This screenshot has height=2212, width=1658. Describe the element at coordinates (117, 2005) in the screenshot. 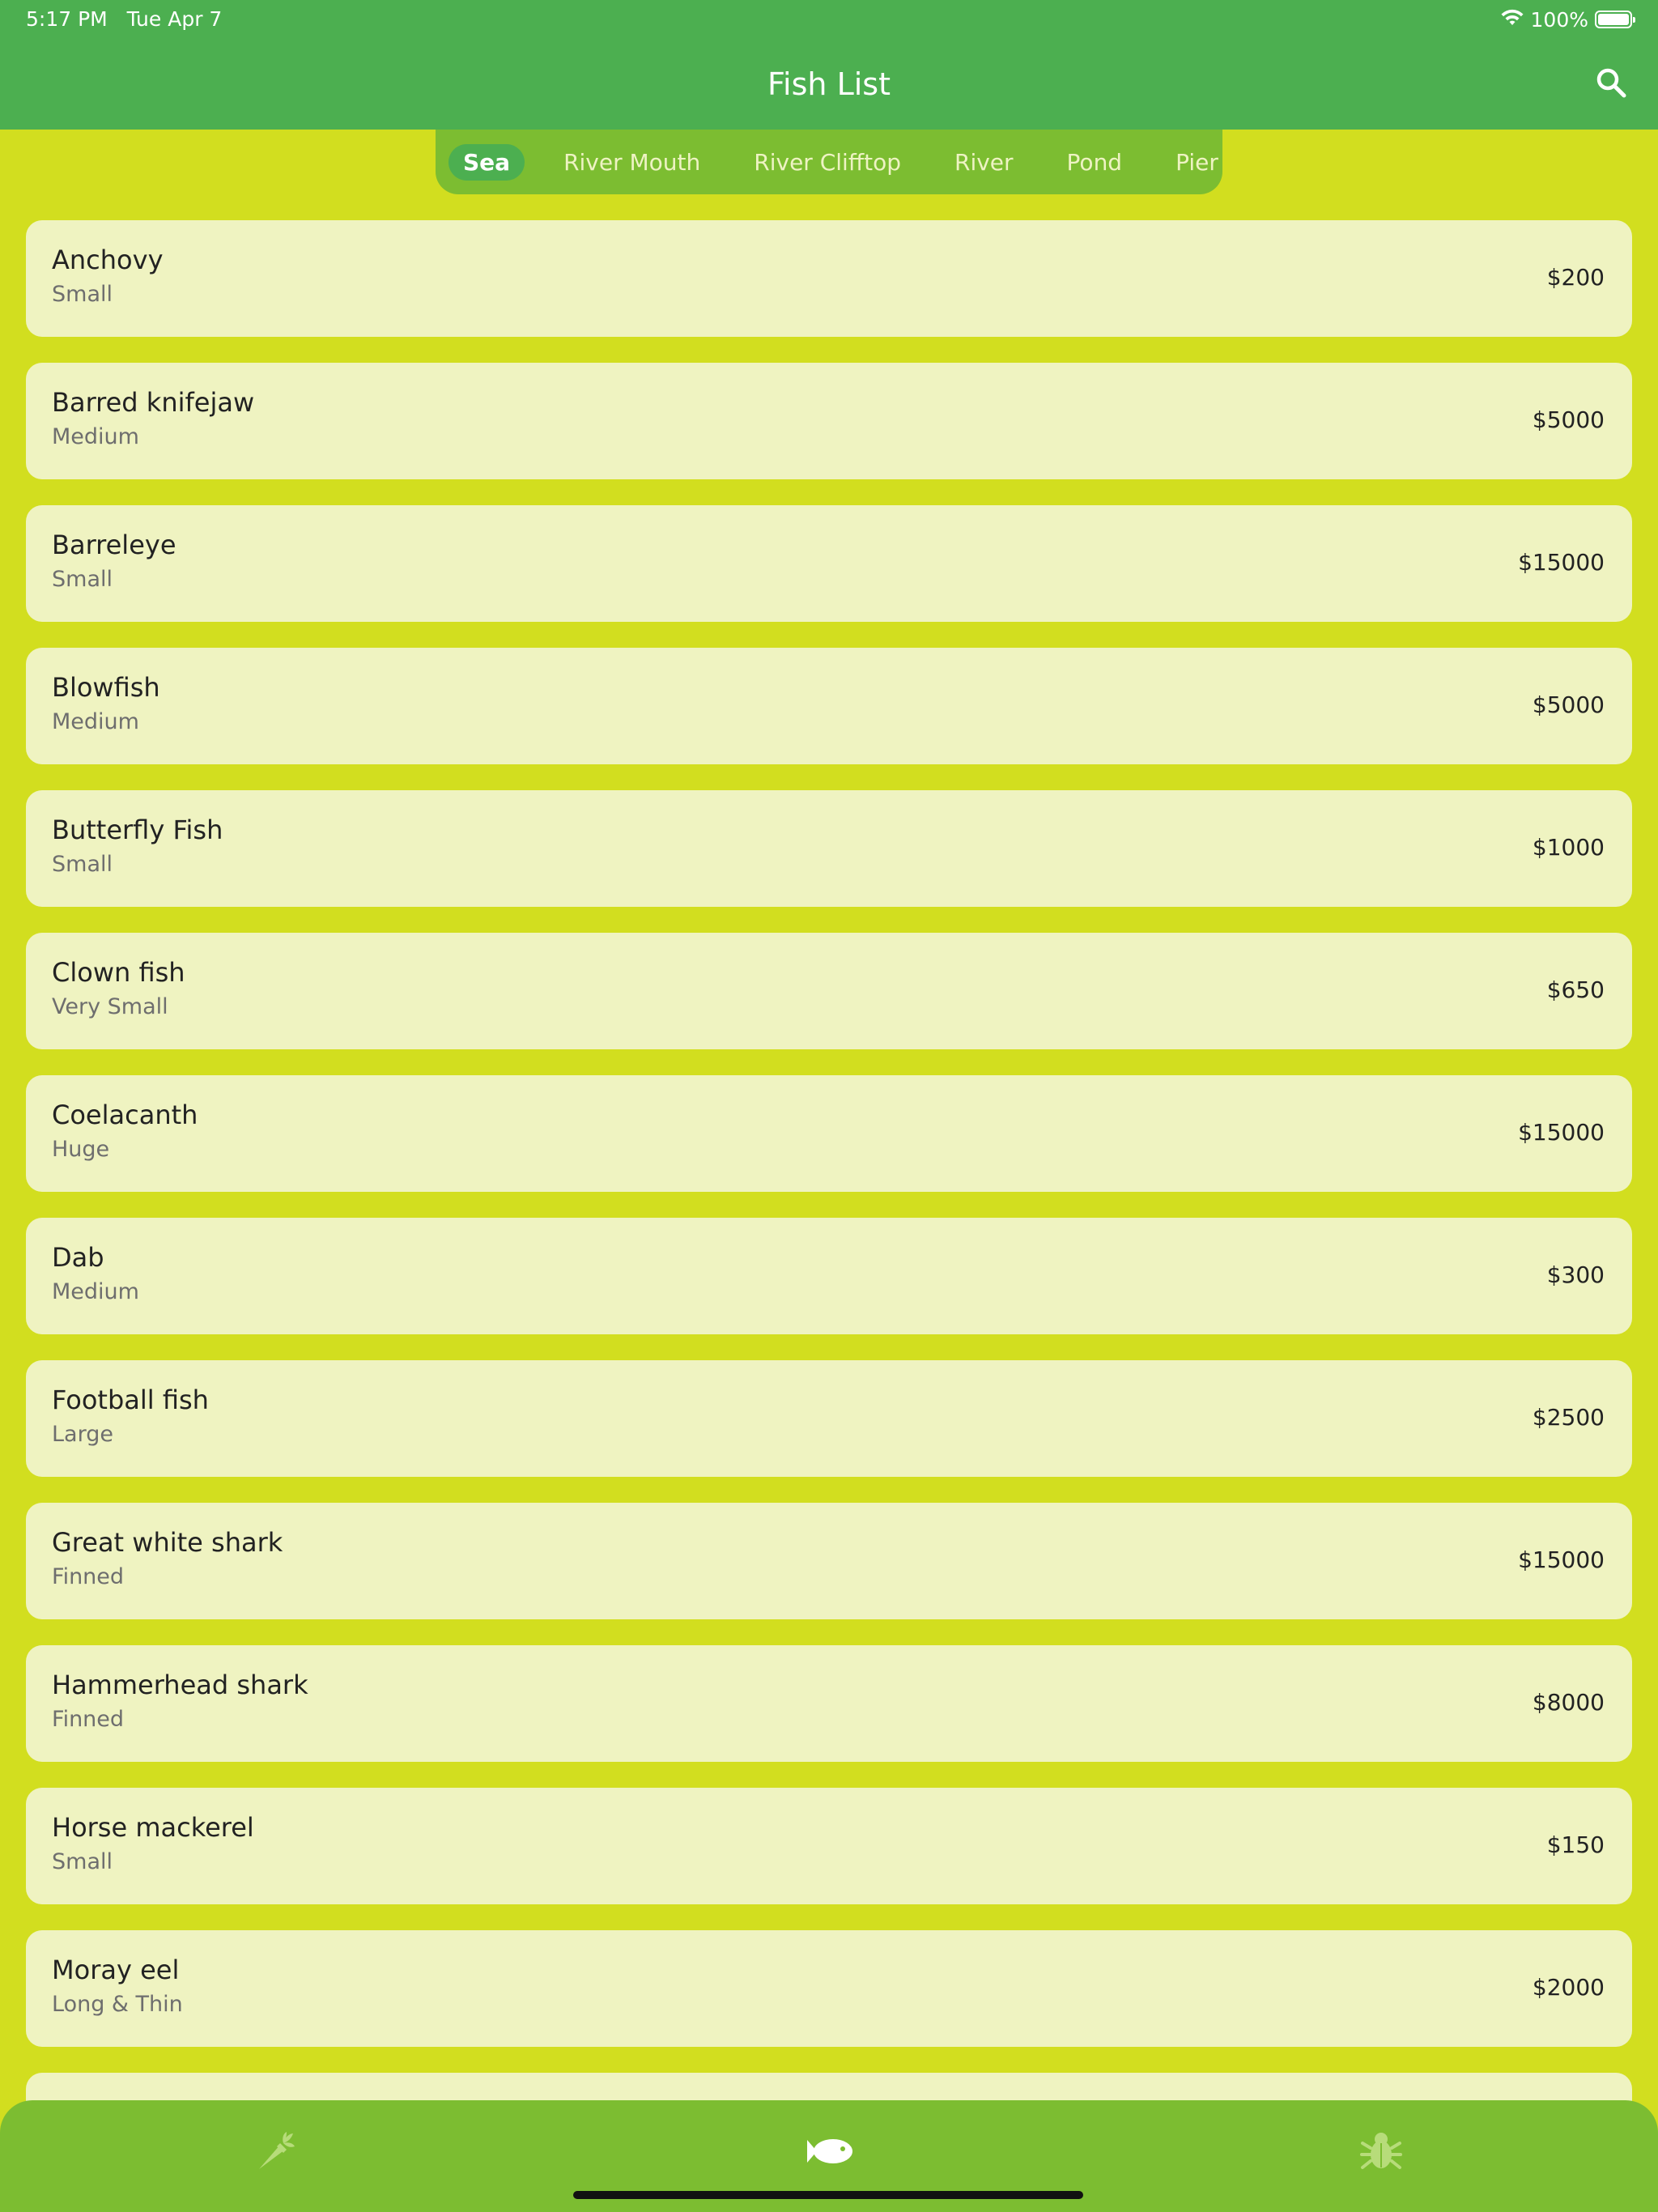

I see `fish-size: Long & Thin` at that location.